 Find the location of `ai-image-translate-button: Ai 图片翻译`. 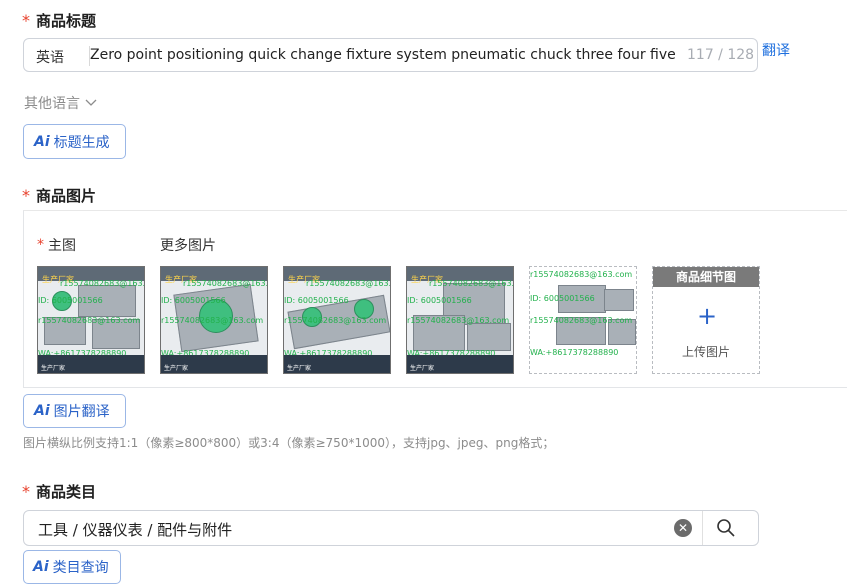

ai-image-translate-button: Ai 图片翻译 is located at coordinates (74, 411).